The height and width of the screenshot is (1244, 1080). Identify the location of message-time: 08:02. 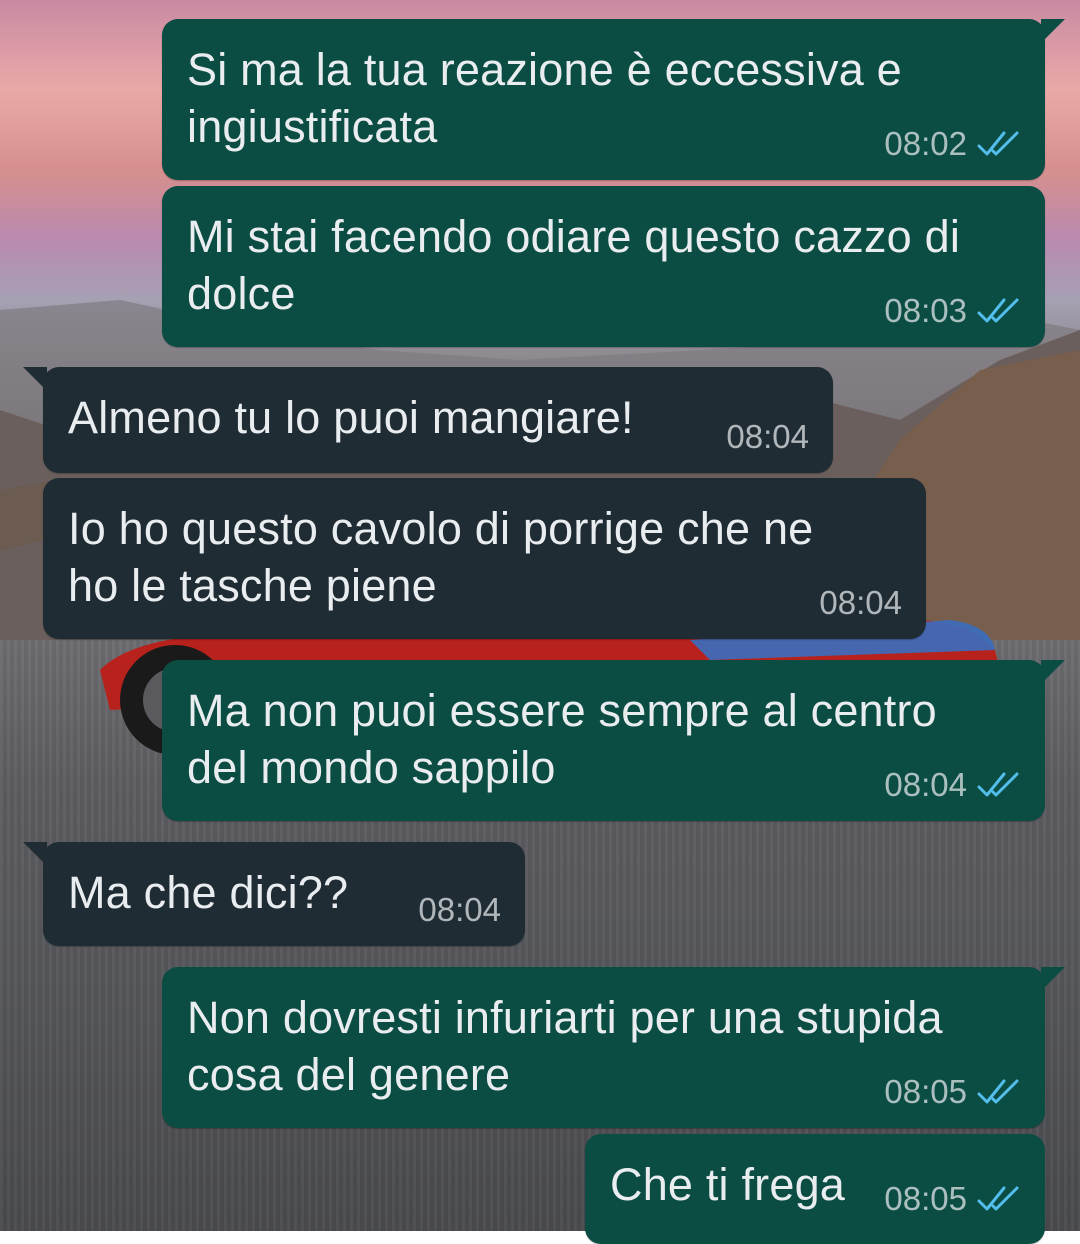
(925, 143).